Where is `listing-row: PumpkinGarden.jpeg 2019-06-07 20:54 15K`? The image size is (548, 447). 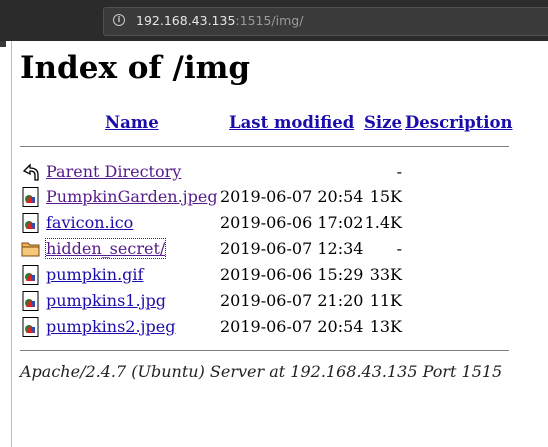
listing-row: PumpkinGarden.jpeg 2019-06-07 20:54 15K is located at coordinates (270, 197).